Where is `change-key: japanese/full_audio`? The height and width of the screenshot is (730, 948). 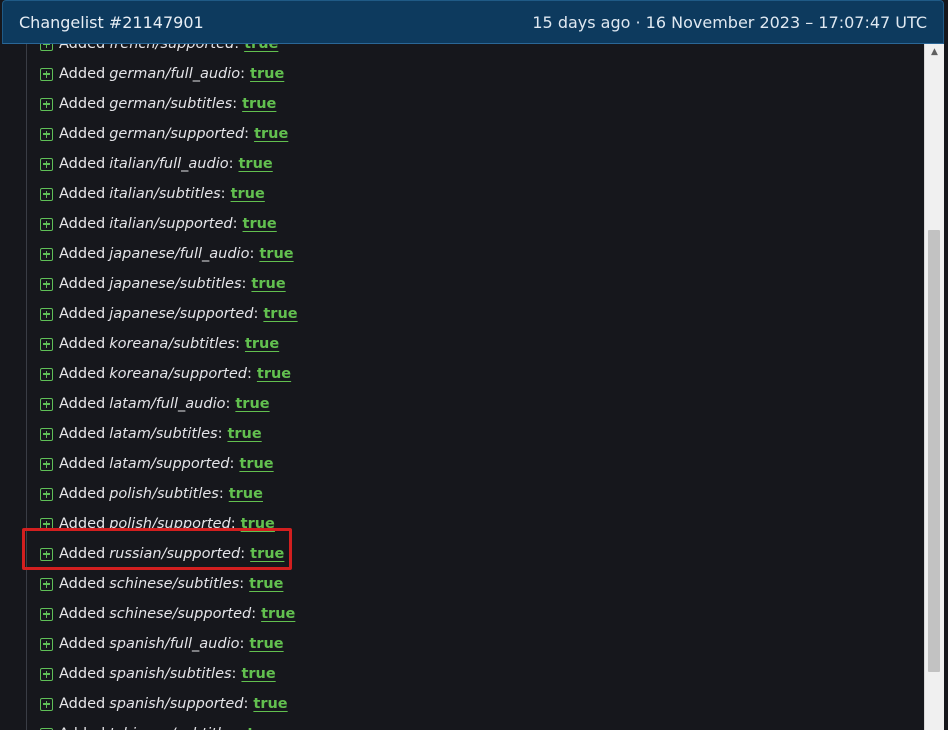
change-key: japanese/full_audio is located at coordinates (179, 254).